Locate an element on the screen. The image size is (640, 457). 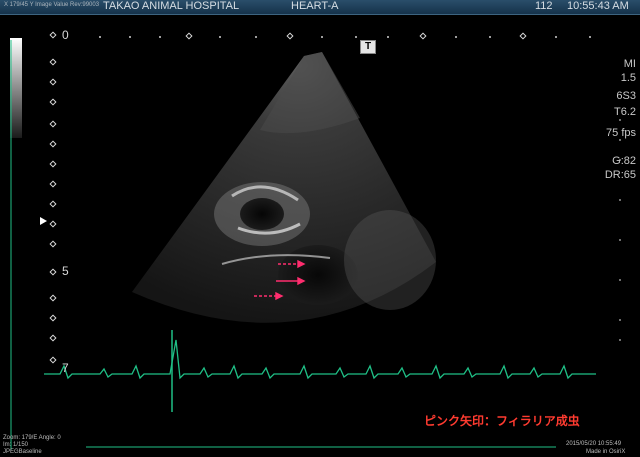
depth-label-bottom: 7 is located at coordinates (65, 368).